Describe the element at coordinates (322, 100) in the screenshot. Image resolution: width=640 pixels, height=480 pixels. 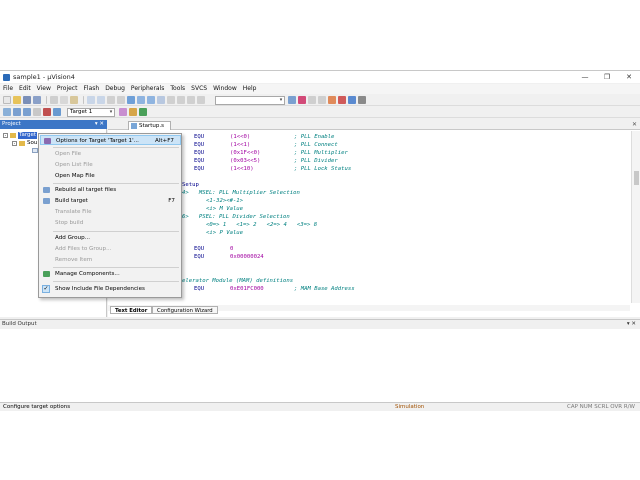
I see `disable-breakpoint-icon` at that location.